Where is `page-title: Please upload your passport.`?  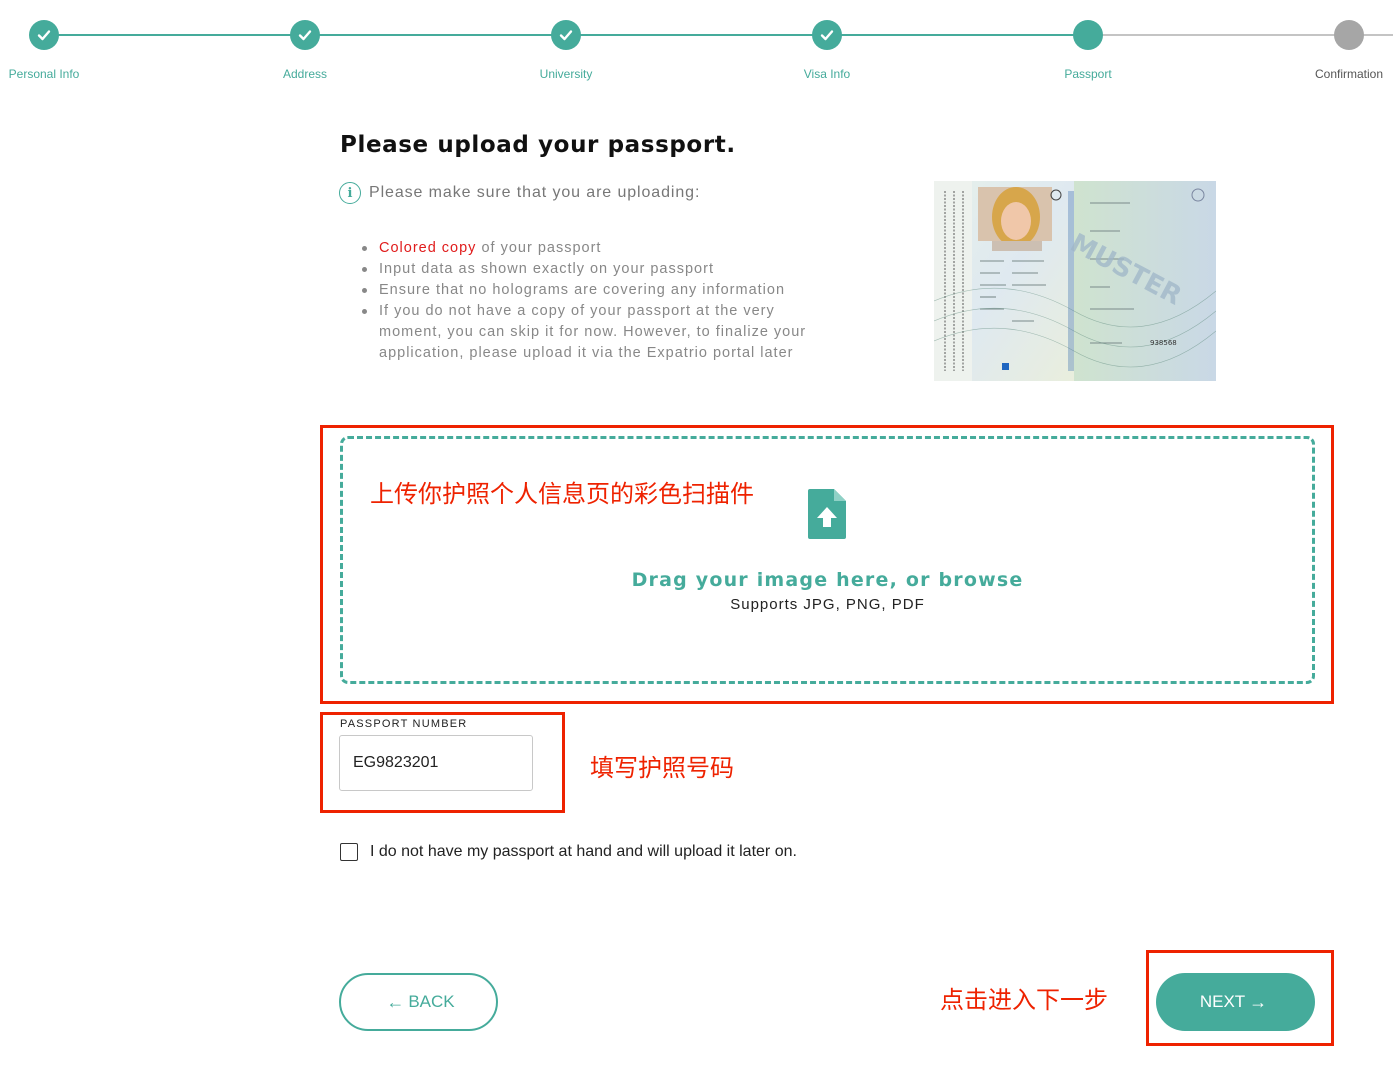
page-title: Please upload your passport. is located at coordinates (538, 145).